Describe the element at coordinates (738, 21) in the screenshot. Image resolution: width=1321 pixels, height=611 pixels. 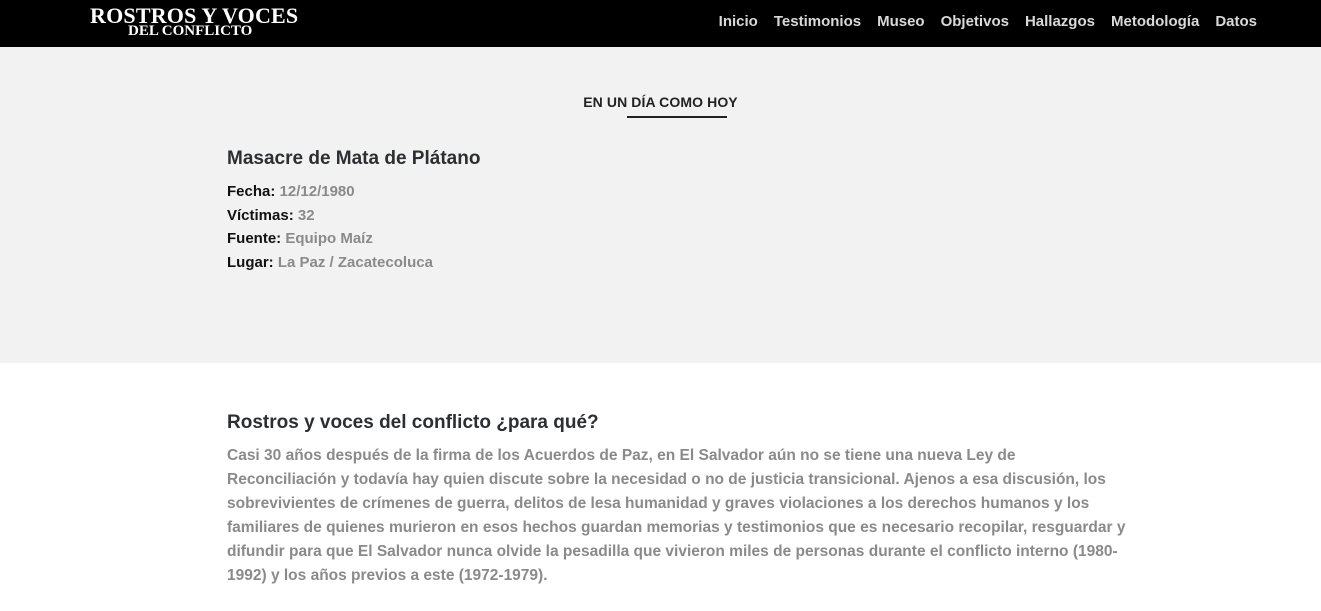
I see `nav-item-inicio: Inicio` at that location.